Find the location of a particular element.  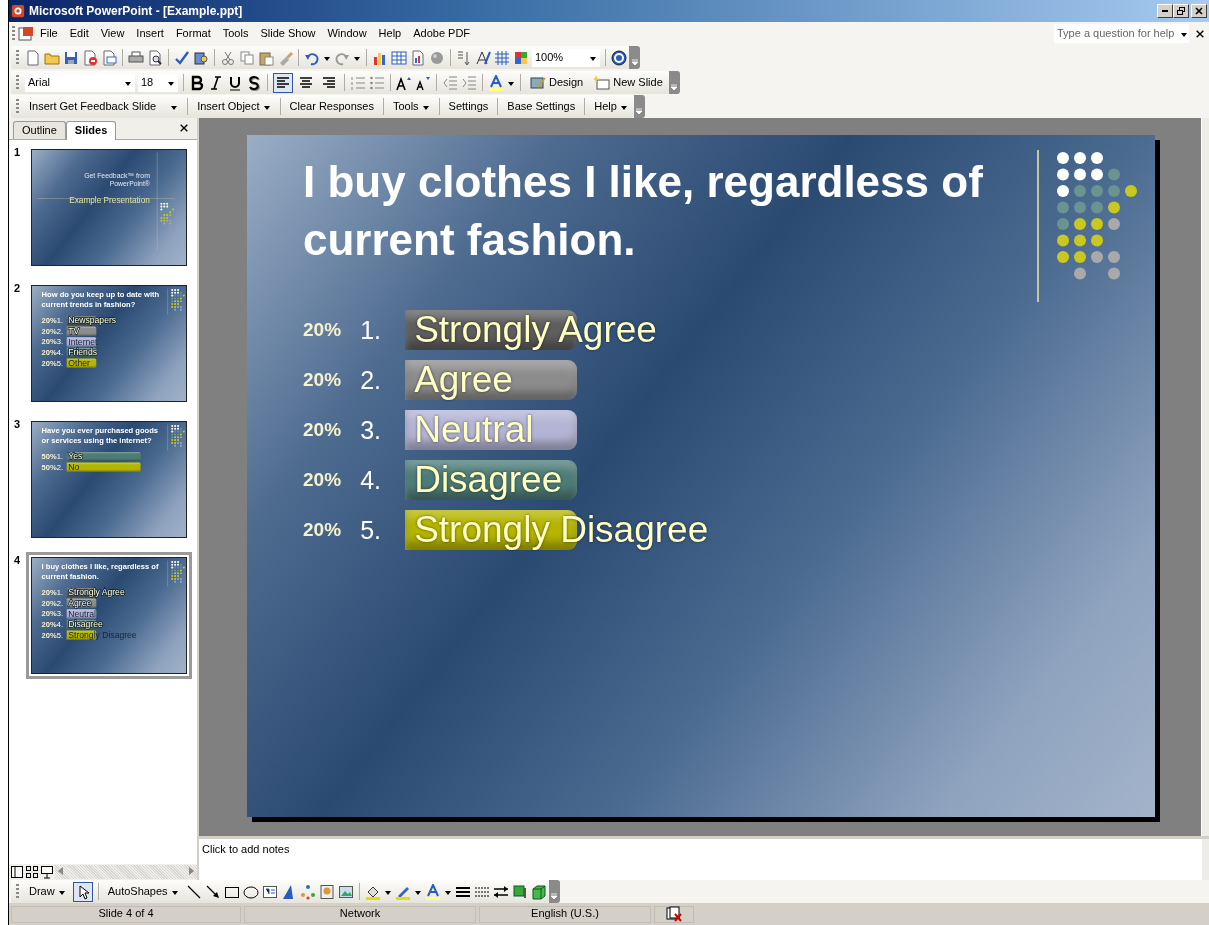

menu-item: Adobe PDF is located at coordinates (442, 33).